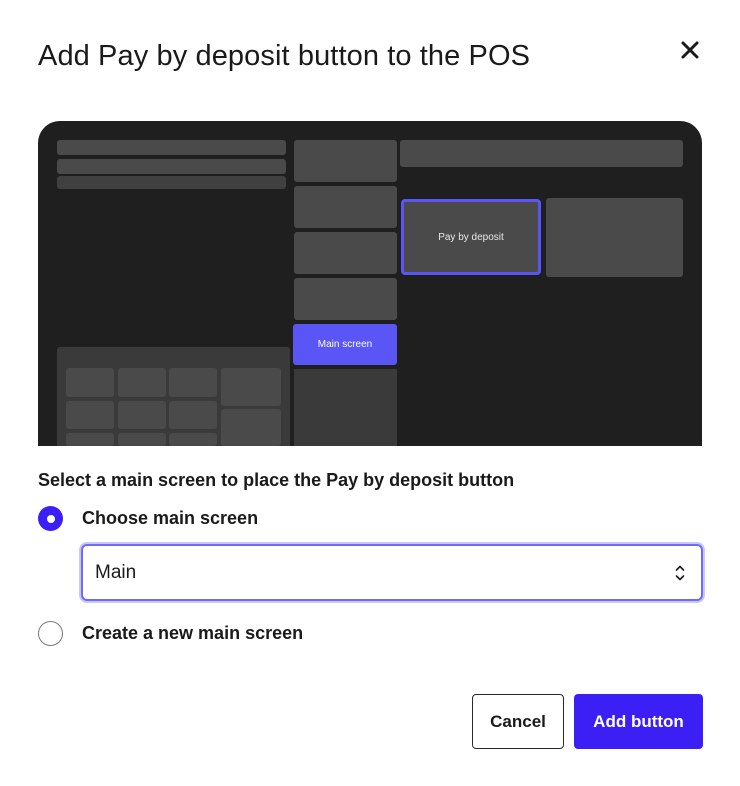  What do you see at coordinates (471, 237) in the screenshot?
I see `preview-pay-by-deposit-tile: Pay by deposit` at bounding box center [471, 237].